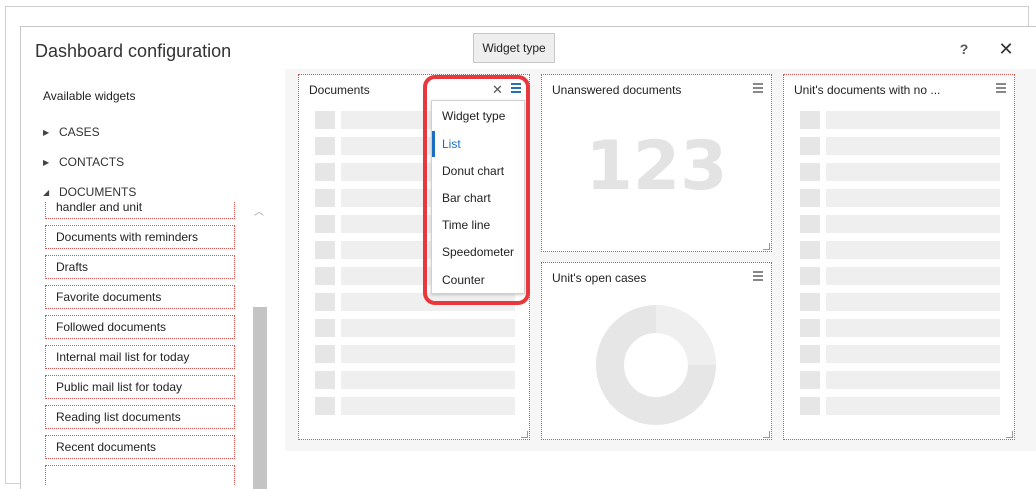 The width and height of the screenshot is (1036, 489). Describe the element at coordinates (478, 171) in the screenshot. I see `menu-item-donut-chart: Donut chart` at that location.